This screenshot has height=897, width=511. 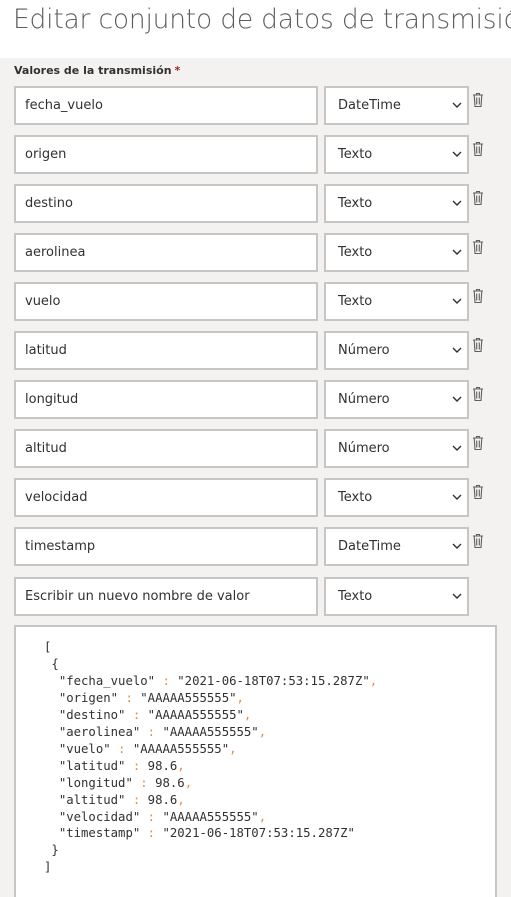 What do you see at coordinates (210, 867) in the screenshot?
I see `json-line: ]` at bounding box center [210, 867].